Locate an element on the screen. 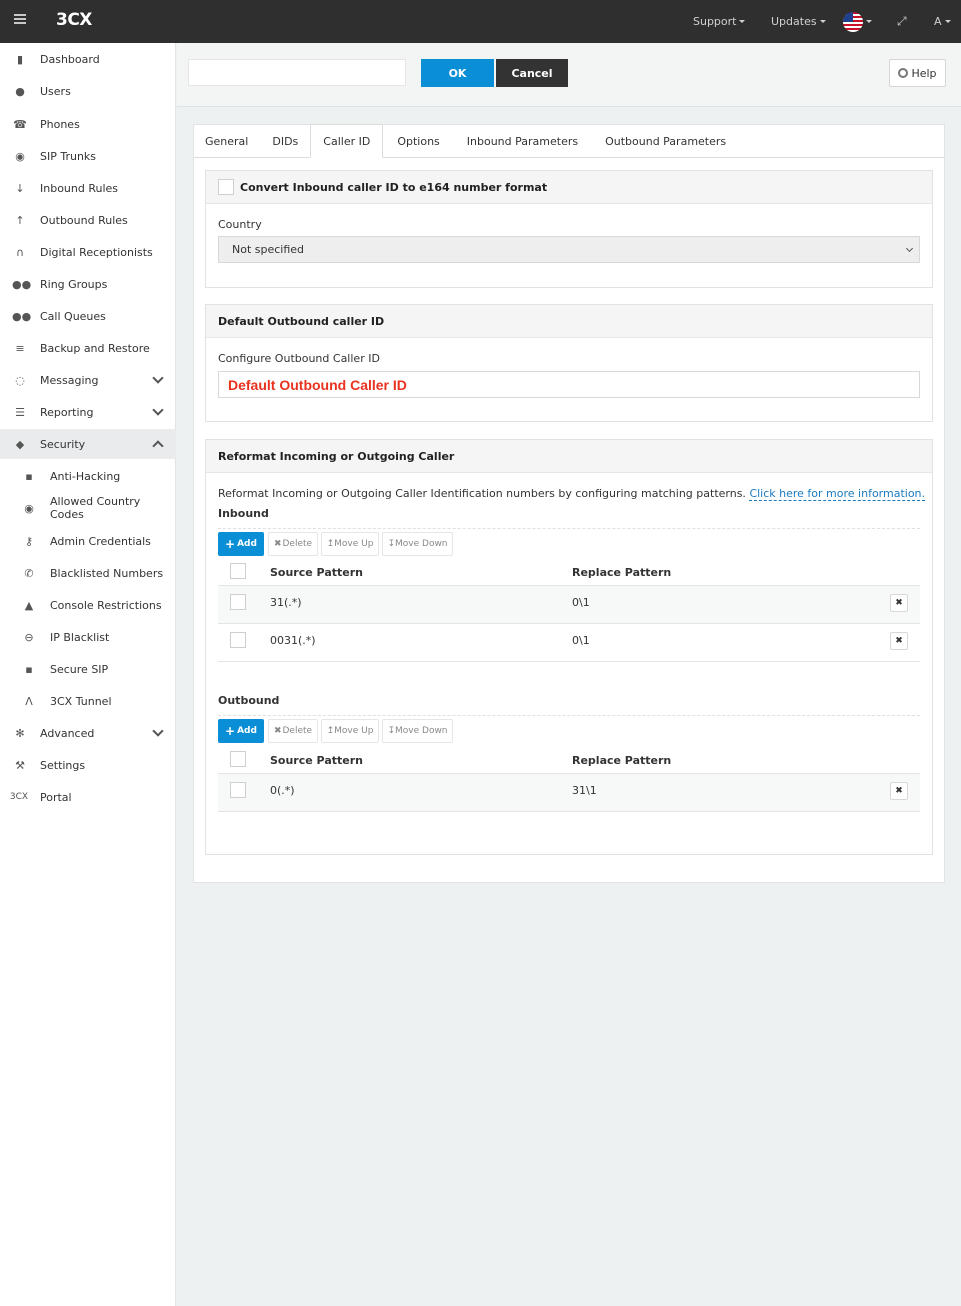  sidebar-item-allowed-country-codes: ◉ Allowed Country Codes is located at coordinates (88, 508).